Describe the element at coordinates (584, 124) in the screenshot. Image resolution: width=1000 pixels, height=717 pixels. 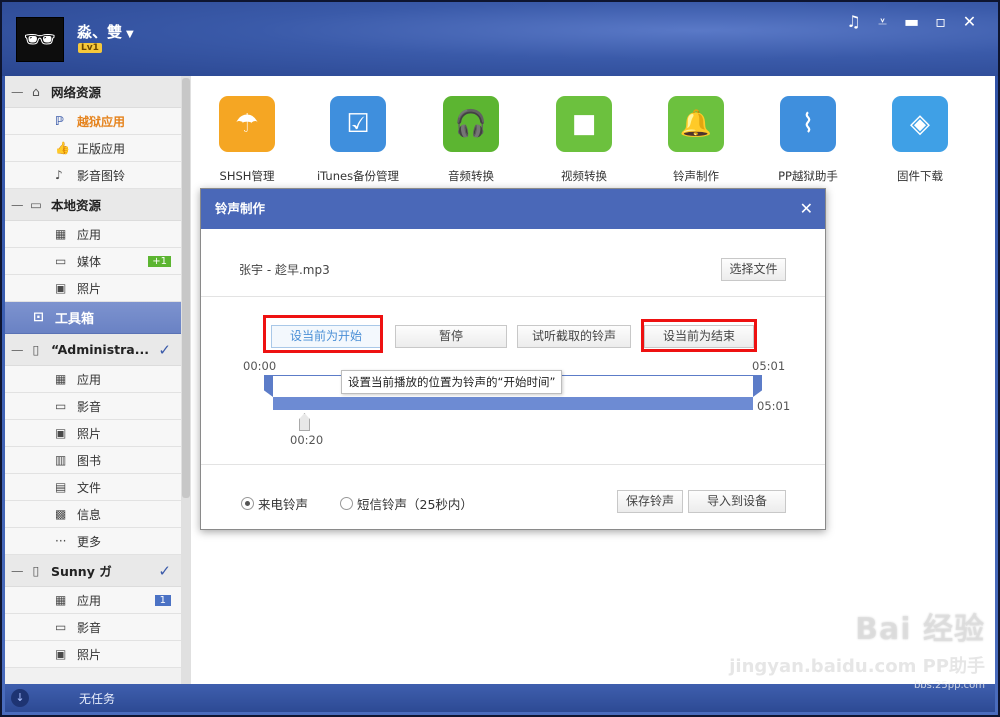
I see `camera-icon: ■` at that location.